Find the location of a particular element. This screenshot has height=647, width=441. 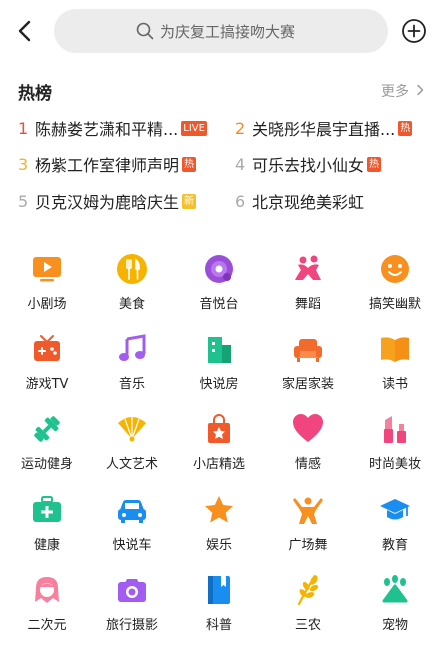

category-item: 快说房 is located at coordinates (219, 372).